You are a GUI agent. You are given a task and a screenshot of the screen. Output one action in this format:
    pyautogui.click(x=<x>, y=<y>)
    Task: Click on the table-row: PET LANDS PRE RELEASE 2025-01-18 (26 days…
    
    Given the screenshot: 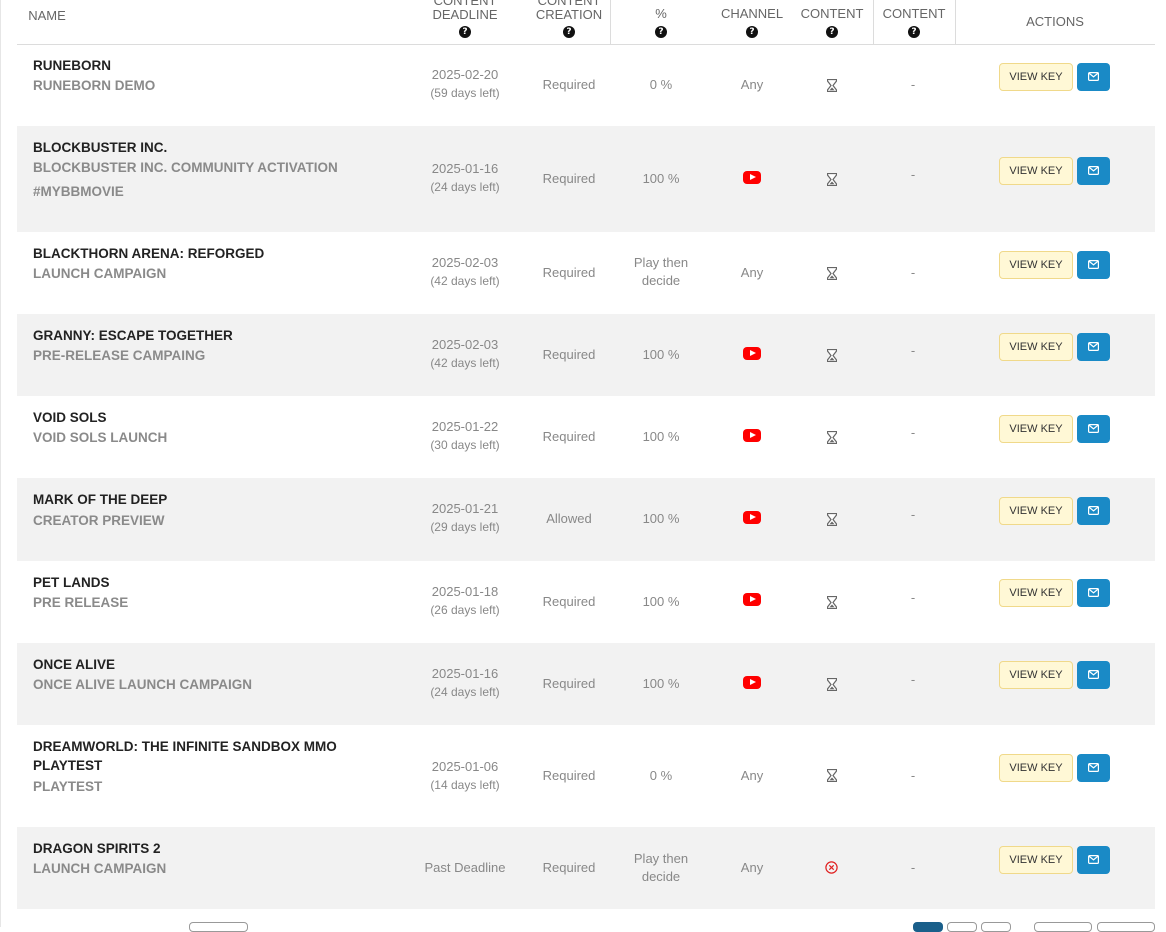 What is the action you would take?
    pyautogui.click(x=586, y=602)
    